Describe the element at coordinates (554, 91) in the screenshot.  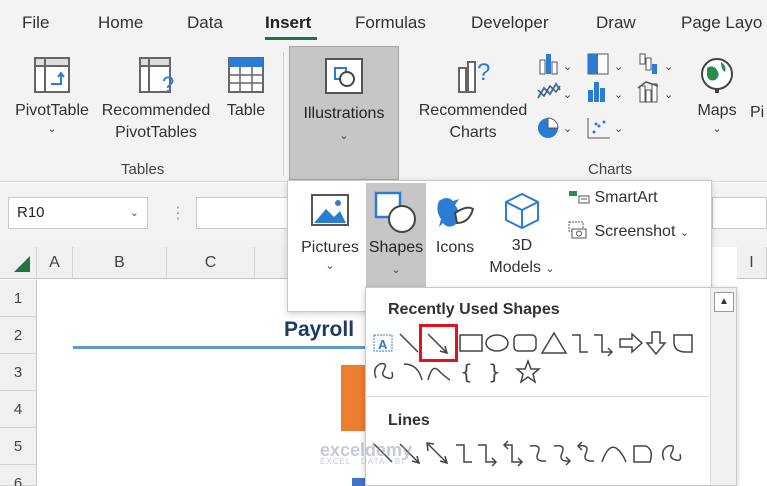
I see `line-chart-icon: ⌄` at that location.